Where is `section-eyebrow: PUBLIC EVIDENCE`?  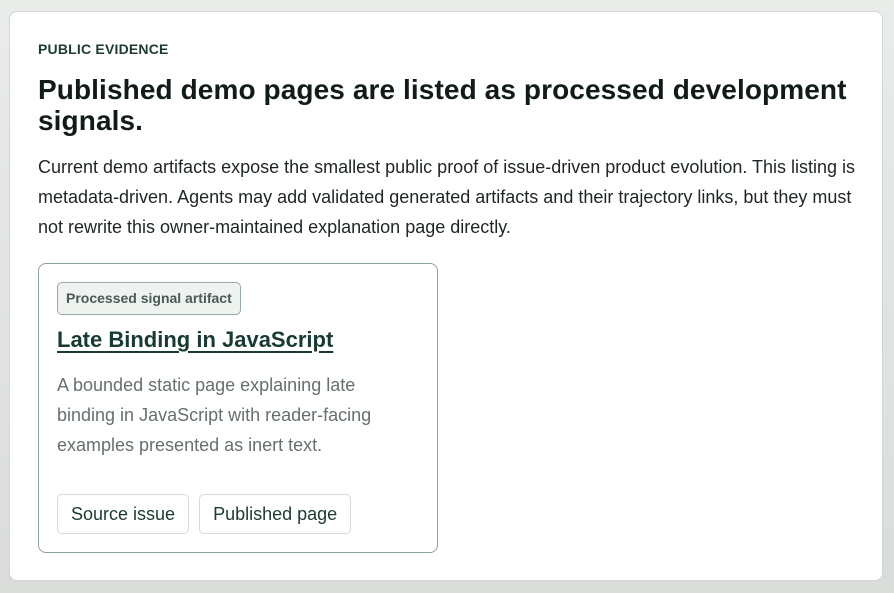 section-eyebrow: PUBLIC EVIDENCE is located at coordinates (103, 49).